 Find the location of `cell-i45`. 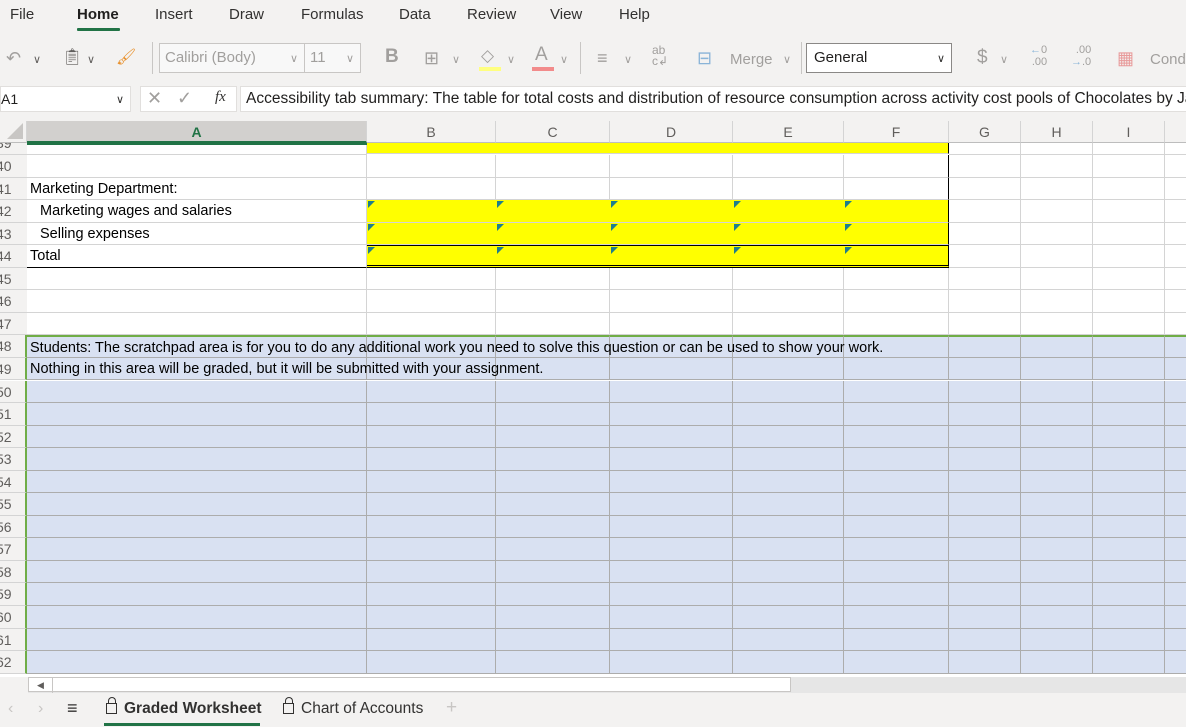

cell-i45 is located at coordinates (1129, 279).